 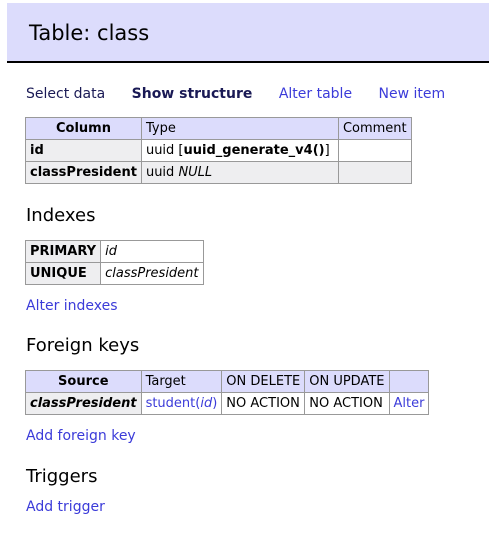 What do you see at coordinates (83, 345) in the screenshot?
I see `foreign-keys-heading: Foreign keys` at bounding box center [83, 345].